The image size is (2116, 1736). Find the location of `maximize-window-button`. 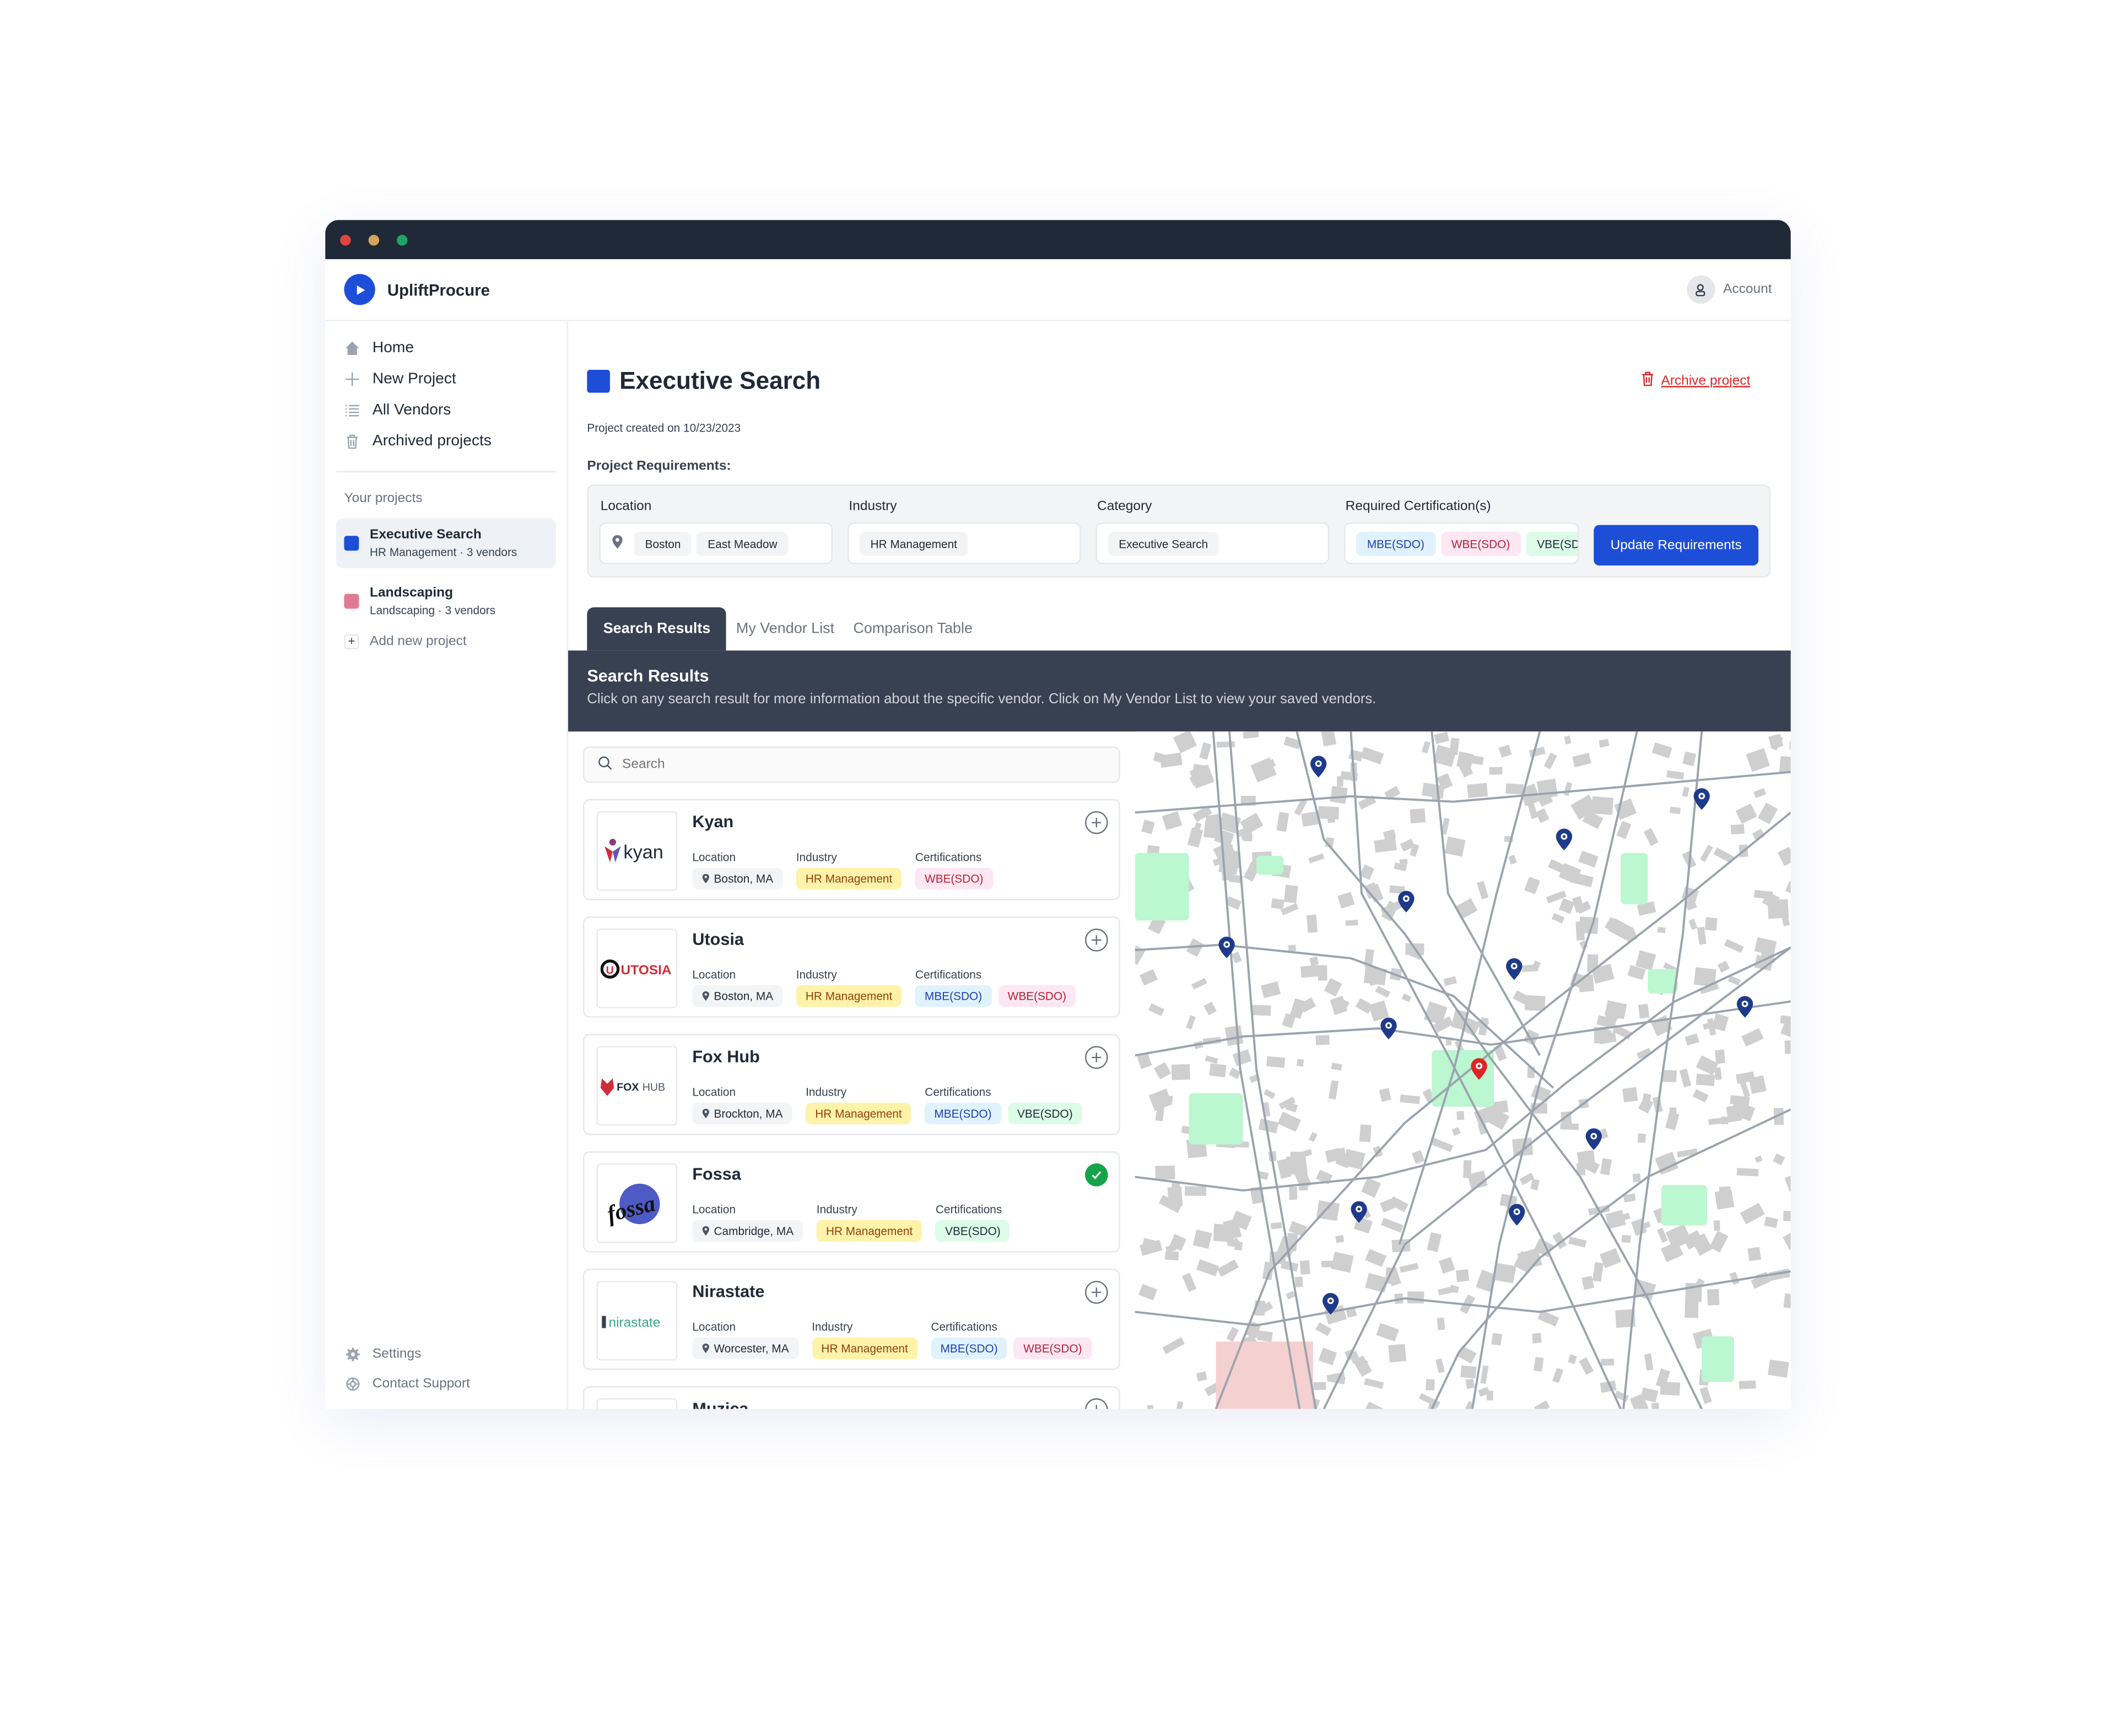

maximize-window-button is located at coordinates (402, 239).